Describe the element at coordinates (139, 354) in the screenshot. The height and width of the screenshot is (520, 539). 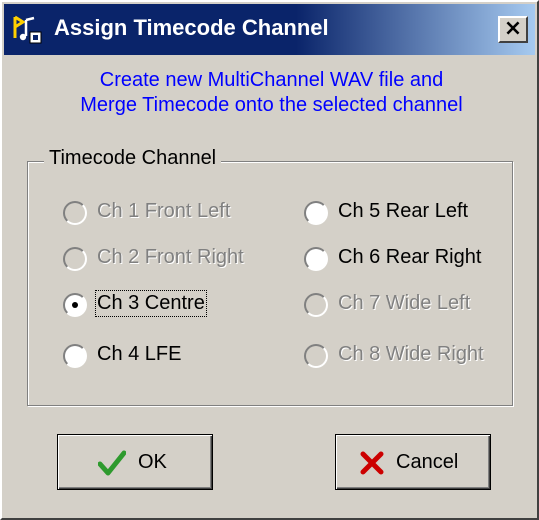
I see `radio-label: Ch 4 LFE` at that location.